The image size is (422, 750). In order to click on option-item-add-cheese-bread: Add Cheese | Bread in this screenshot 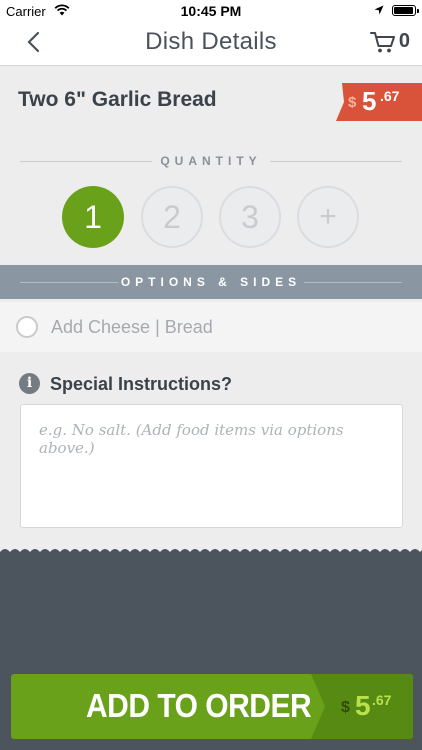, I will do `click(211, 327)`.